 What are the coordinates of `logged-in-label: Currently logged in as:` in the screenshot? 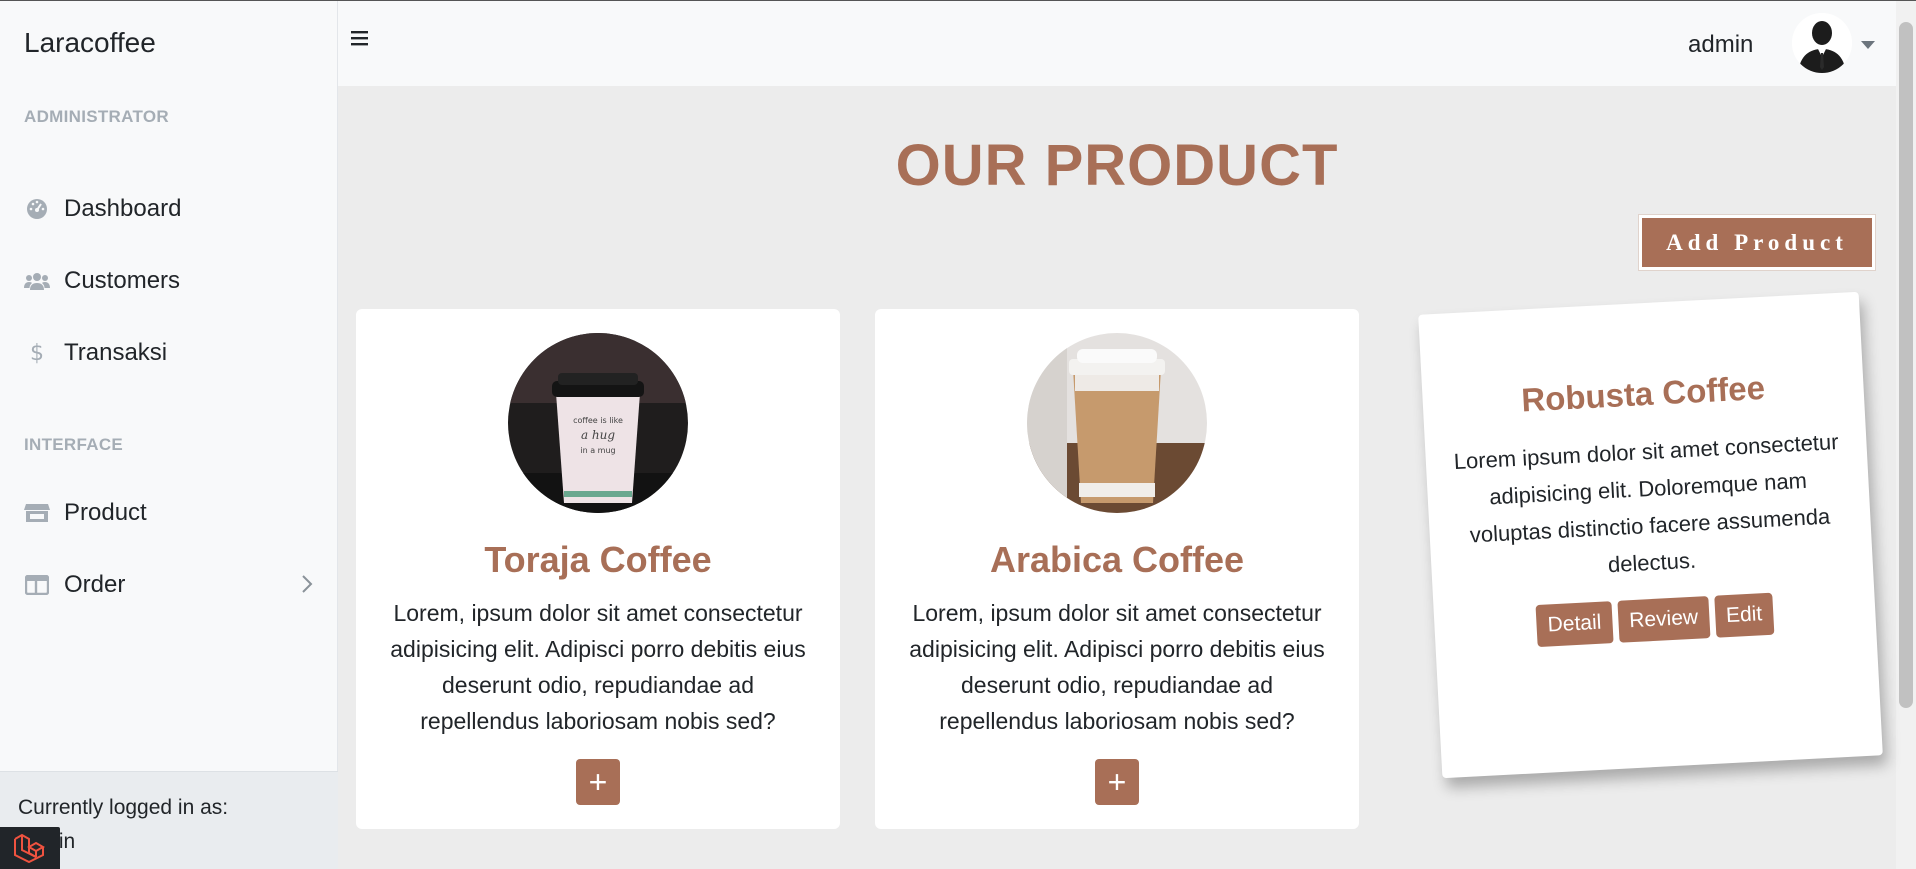 It's located at (123, 807).